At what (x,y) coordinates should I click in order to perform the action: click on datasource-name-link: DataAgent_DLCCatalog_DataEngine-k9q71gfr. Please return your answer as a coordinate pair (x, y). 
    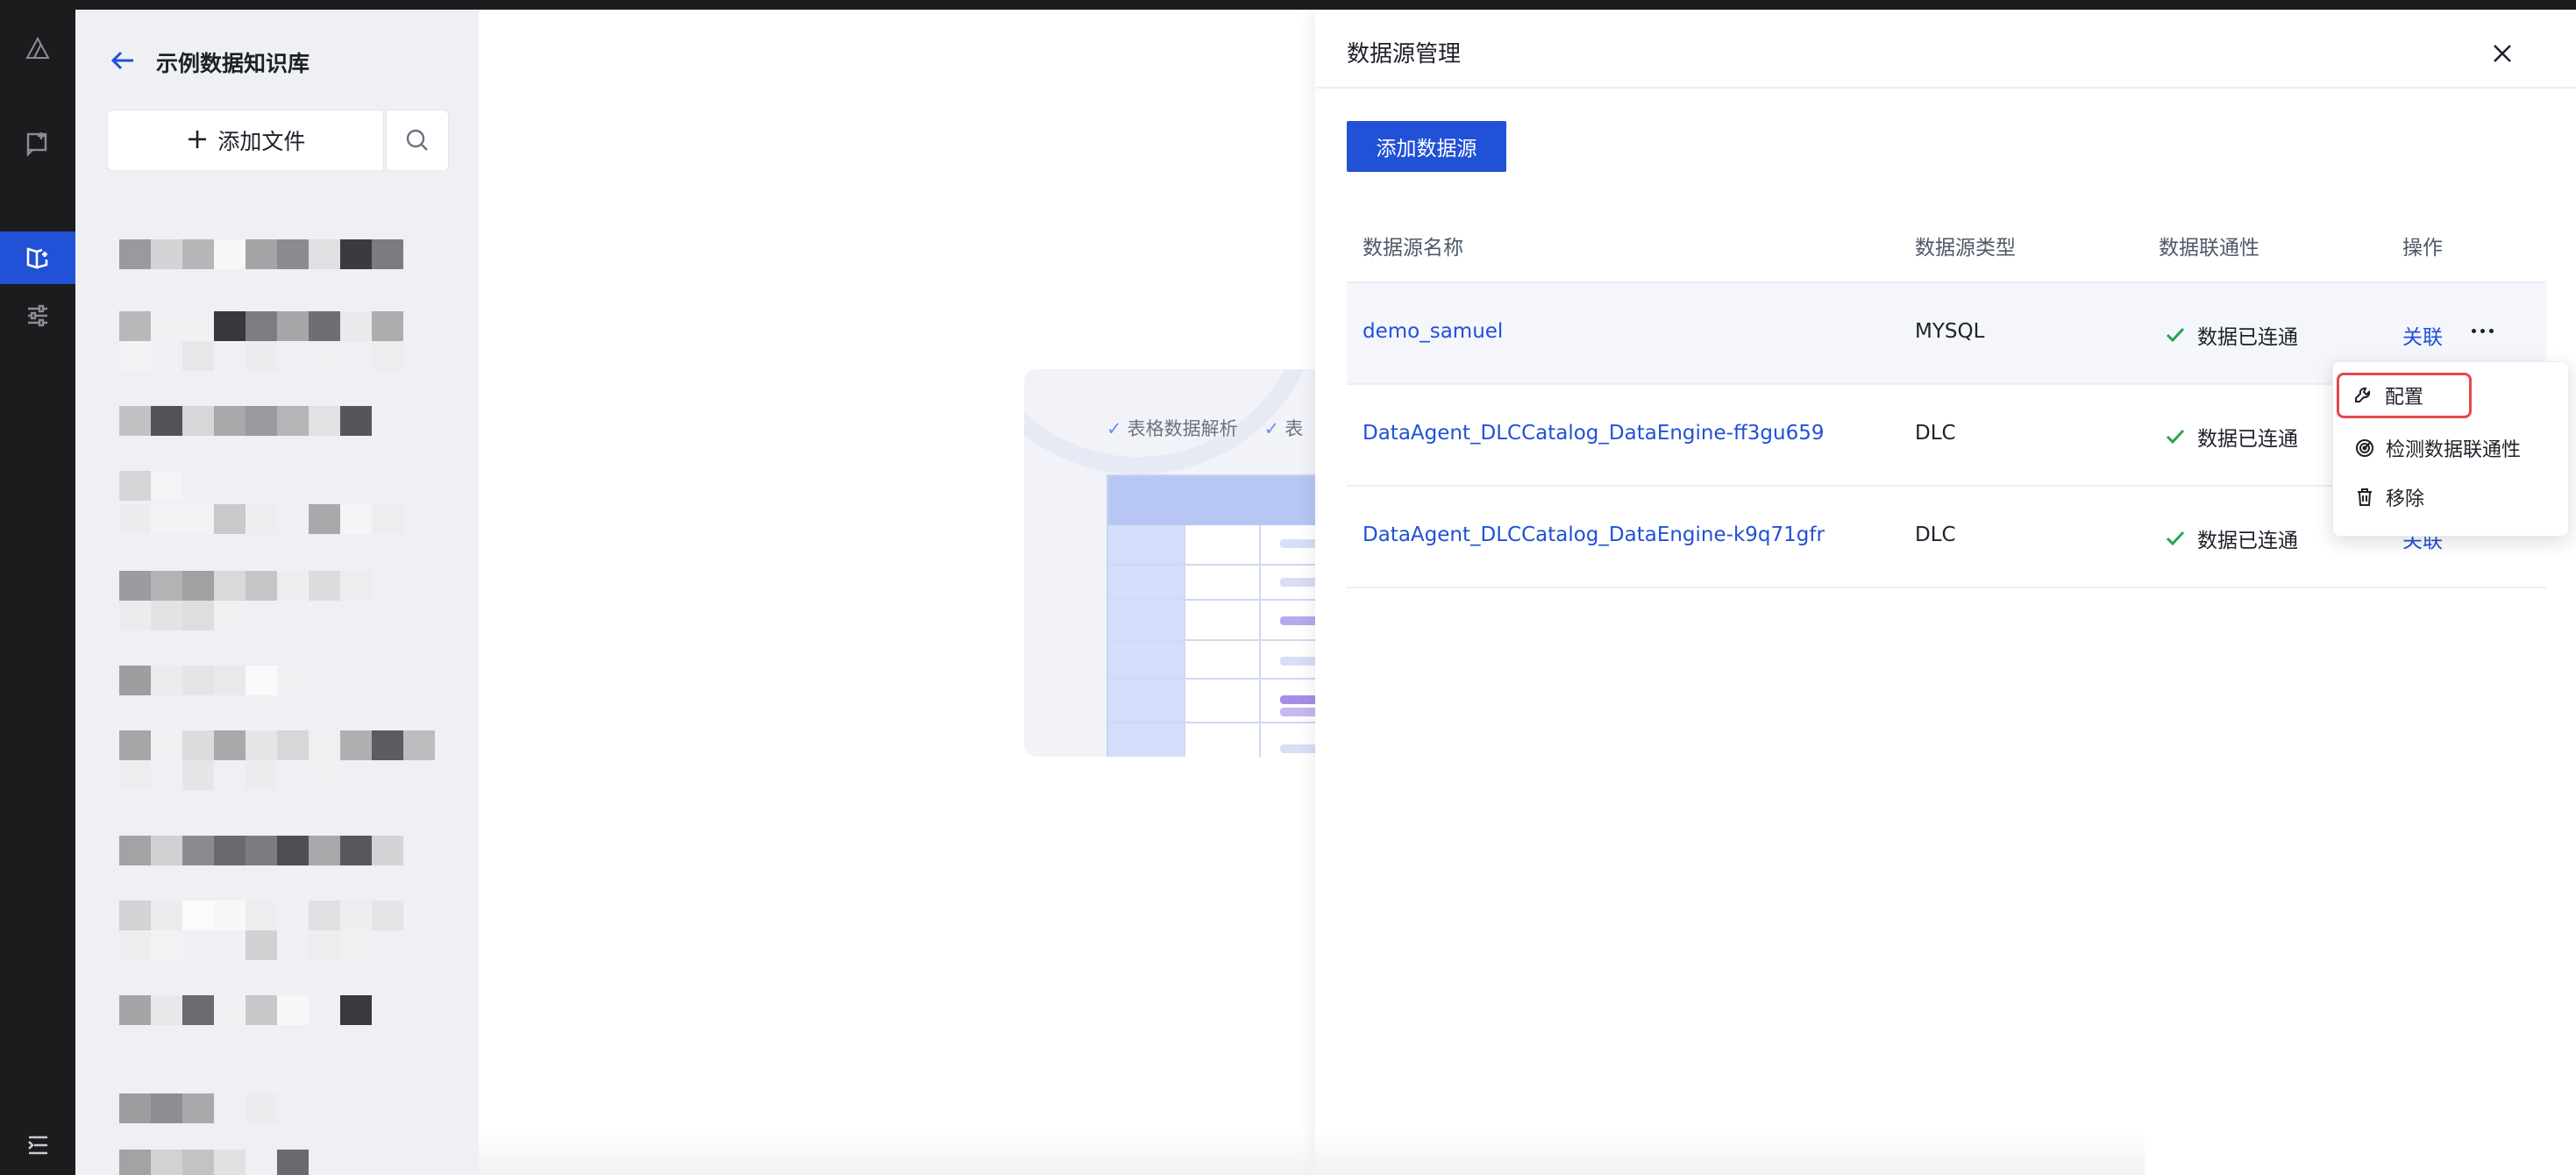
    Looking at the image, I should click on (1594, 535).